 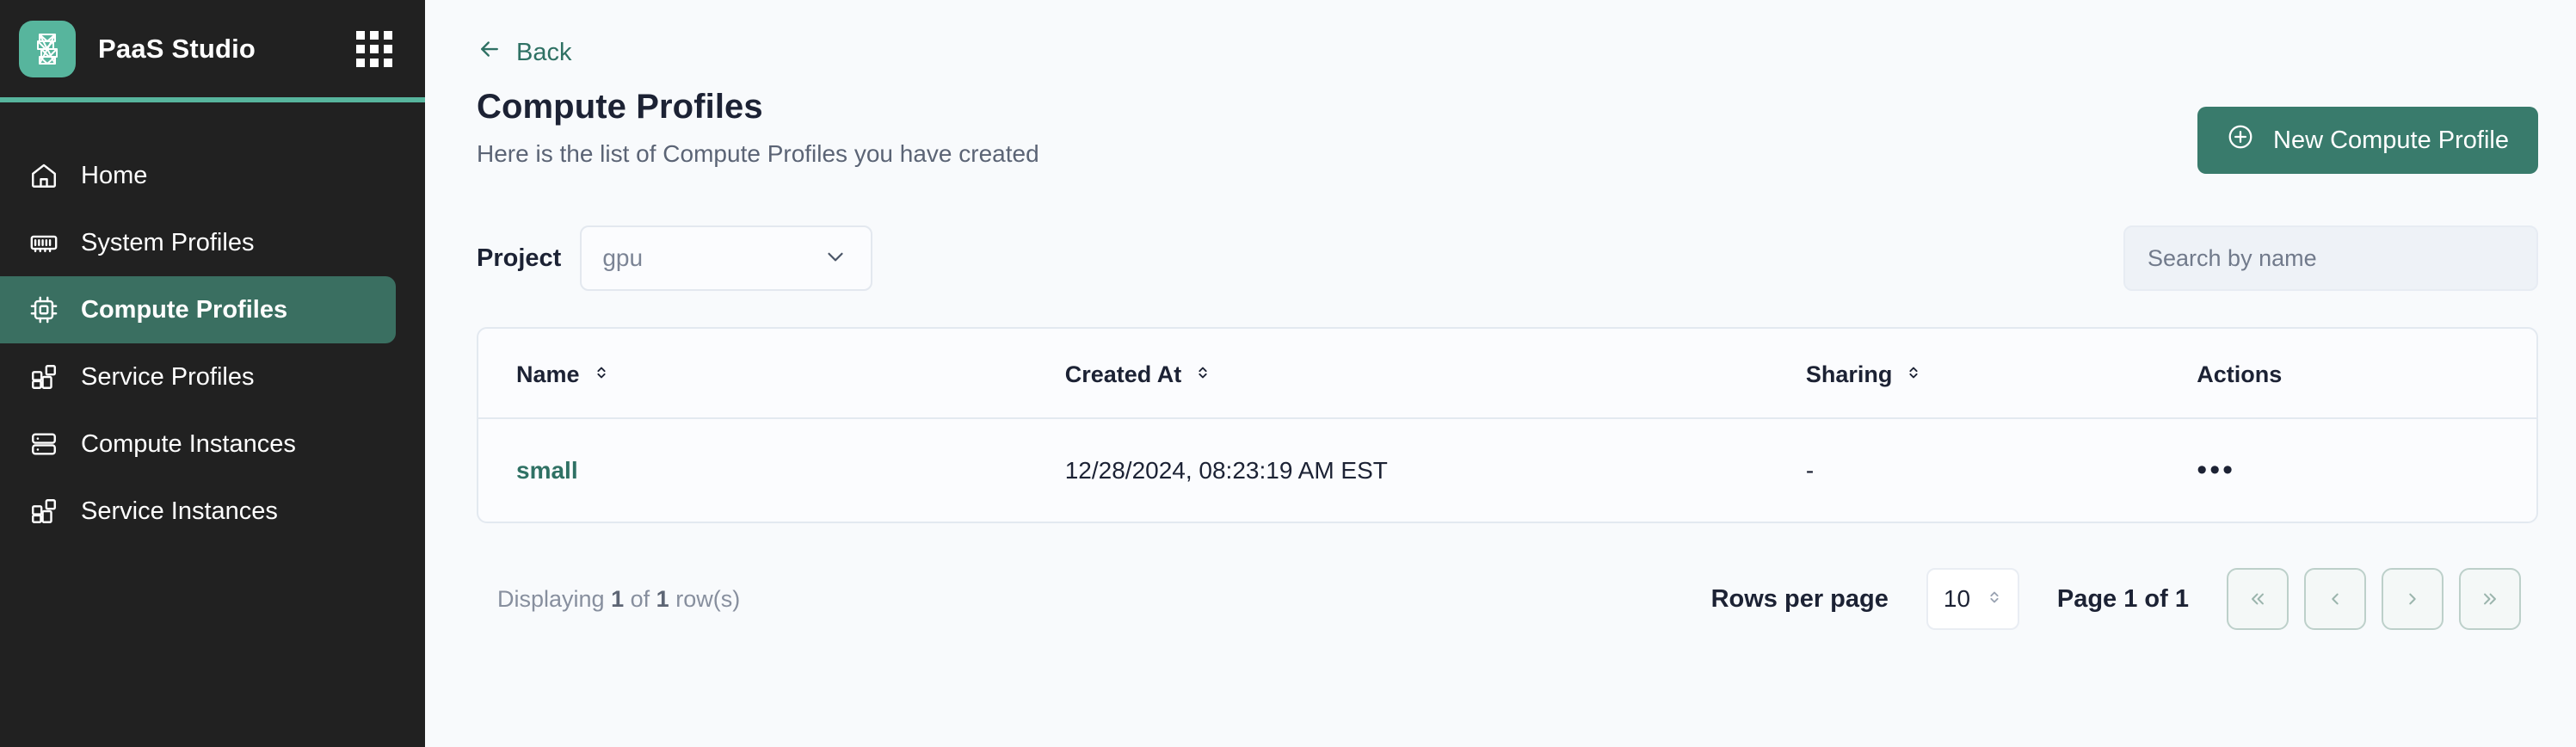 What do you see at coordinates (1799, 598) in the screenshot?
I see `rows-per-page-label: Rows per page` at bounding box center [1799, 598].